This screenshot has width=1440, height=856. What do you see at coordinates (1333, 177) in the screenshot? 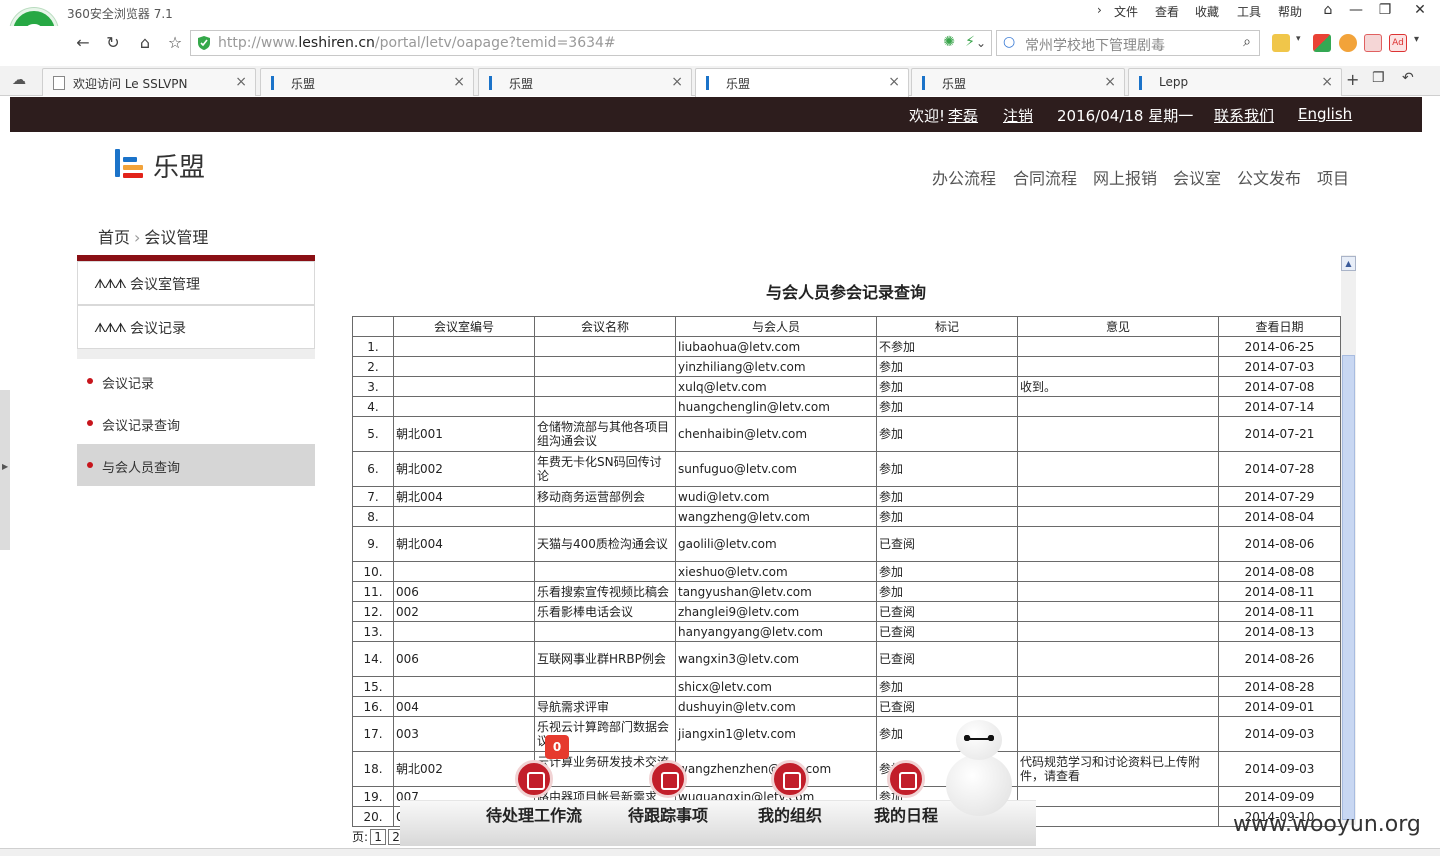
I see `nav-projects: 项目` at bounding box center [1333, 177].